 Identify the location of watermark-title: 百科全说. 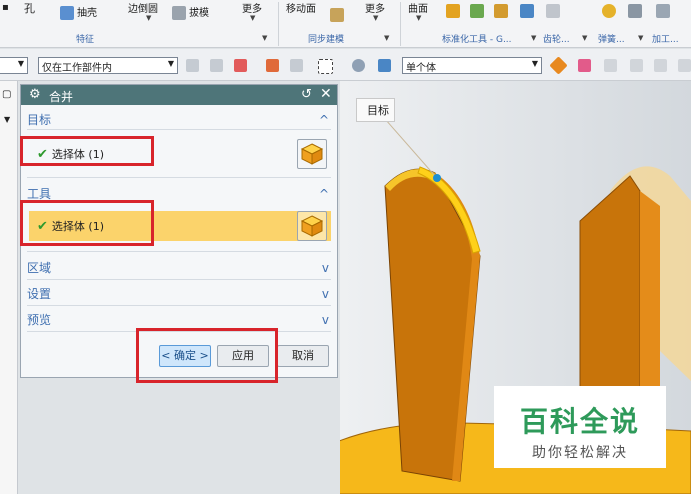
(579, 421).